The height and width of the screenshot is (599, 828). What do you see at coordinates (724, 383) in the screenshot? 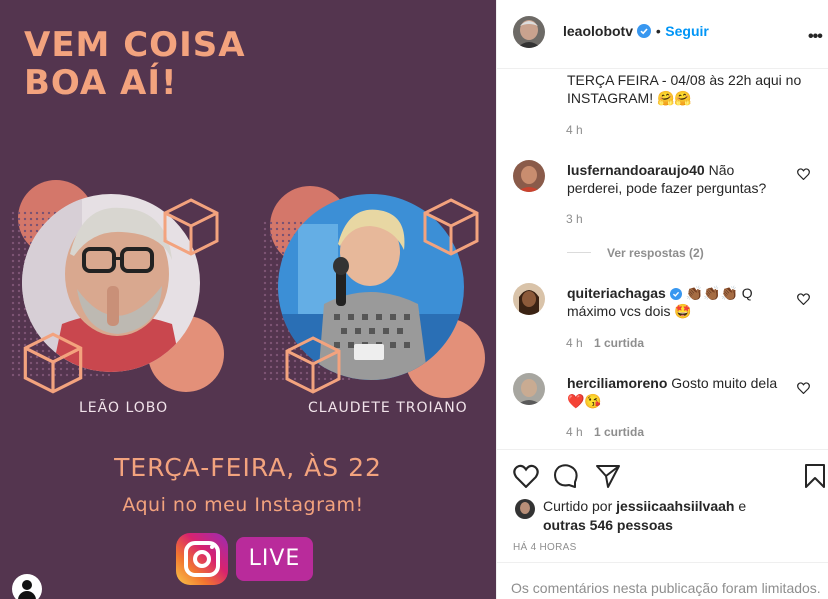
I see `comment-text-line-1: Gosto muito dela` at bounding box center [724, 383].